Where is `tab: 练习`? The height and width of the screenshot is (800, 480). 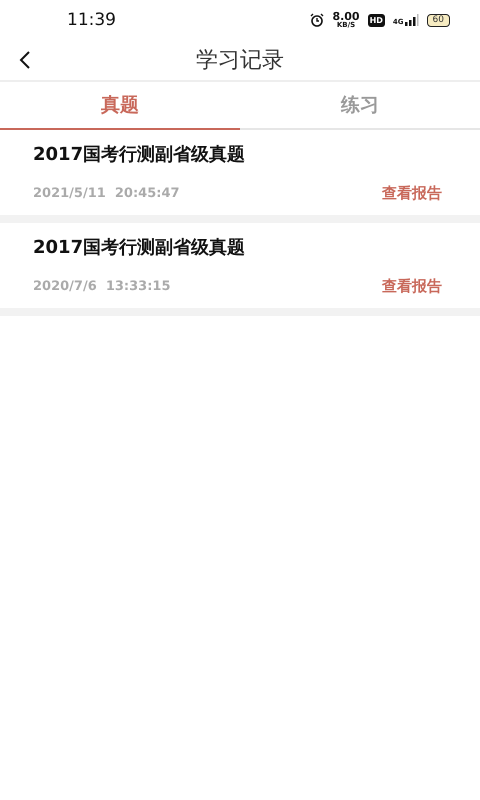 tab: 练习 is located at coordinates (360, 106).